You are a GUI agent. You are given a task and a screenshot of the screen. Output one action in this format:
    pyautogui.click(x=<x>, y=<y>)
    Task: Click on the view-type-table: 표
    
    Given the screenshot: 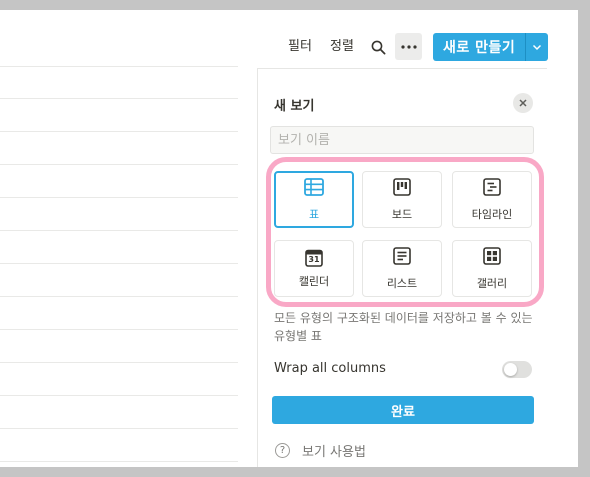 What is the action you would take?
    pyautogui.click(x=314, y=199)
    